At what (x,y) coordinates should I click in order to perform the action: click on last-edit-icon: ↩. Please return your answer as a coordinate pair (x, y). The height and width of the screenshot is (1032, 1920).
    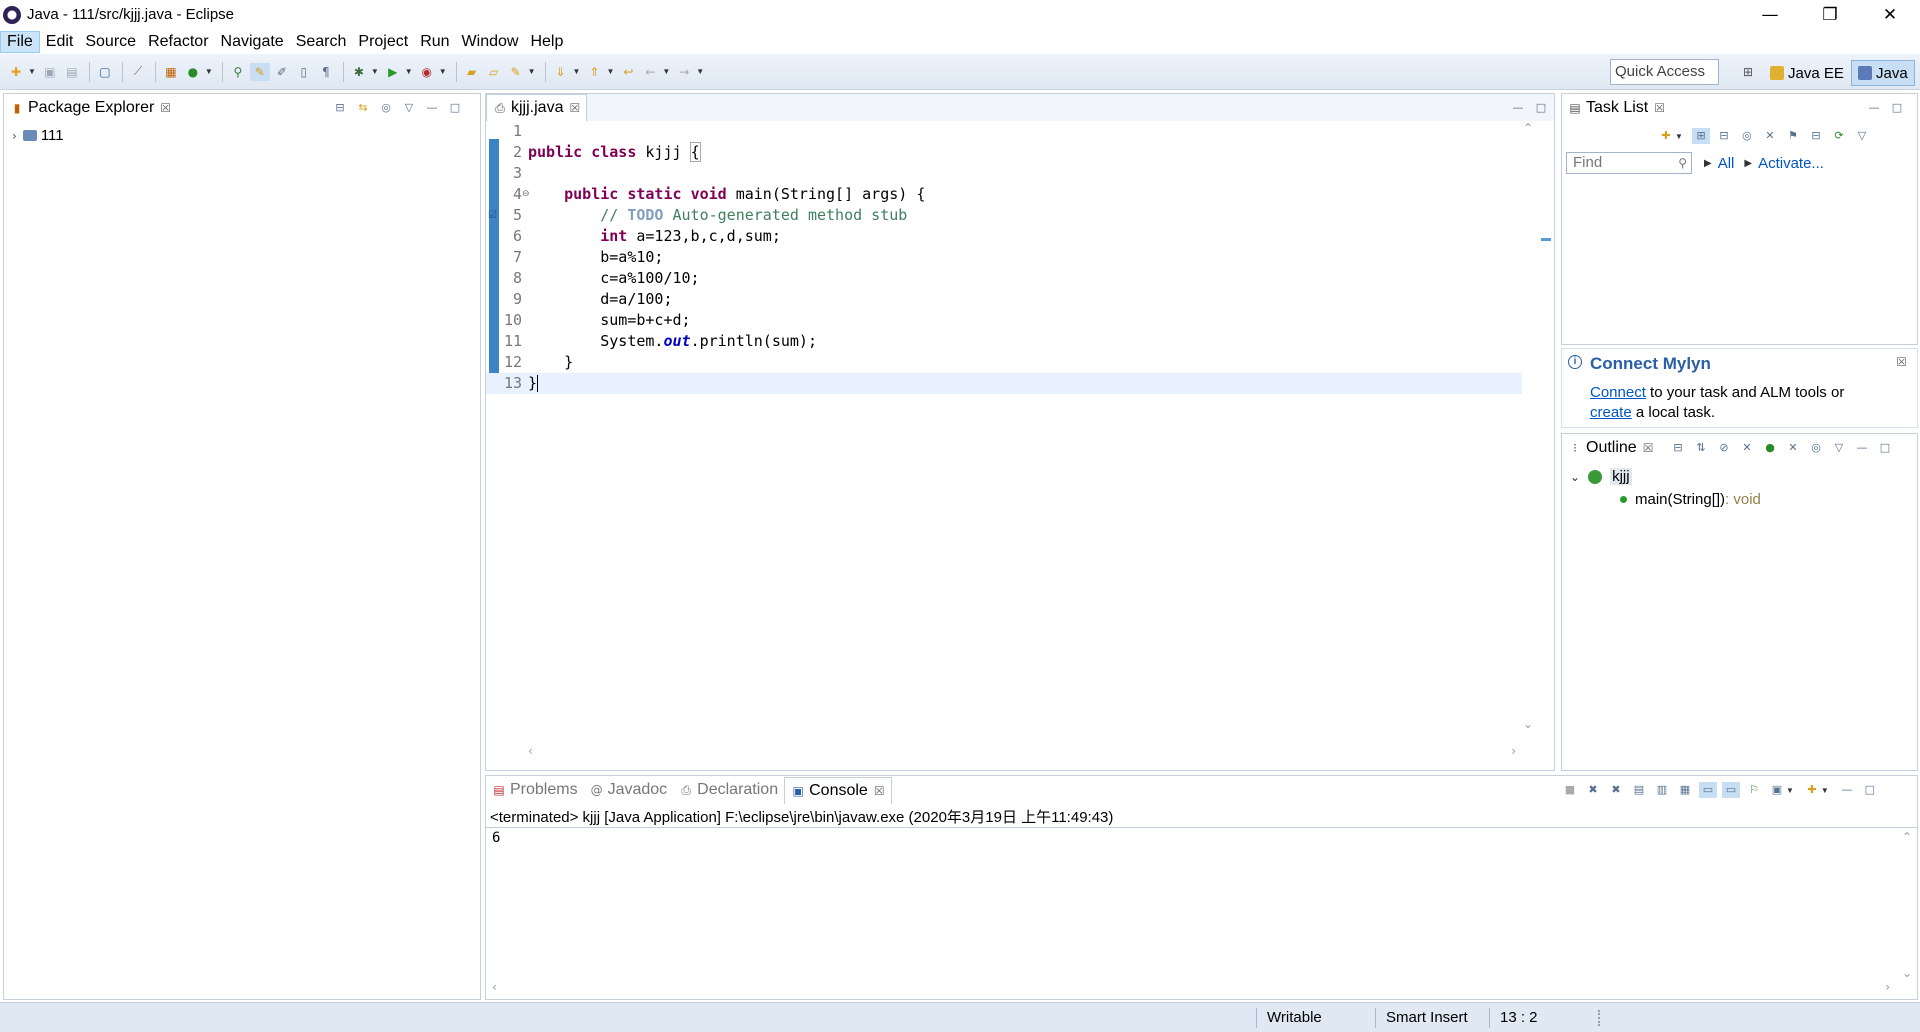
    Looking at the image, I should click on (628, 72).